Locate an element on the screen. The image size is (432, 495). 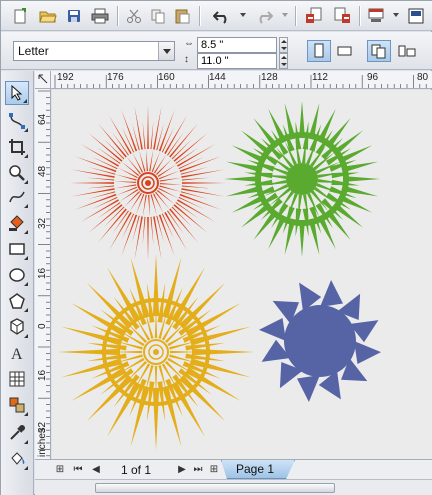
toolbox: A is located at coordinates (17, 283).